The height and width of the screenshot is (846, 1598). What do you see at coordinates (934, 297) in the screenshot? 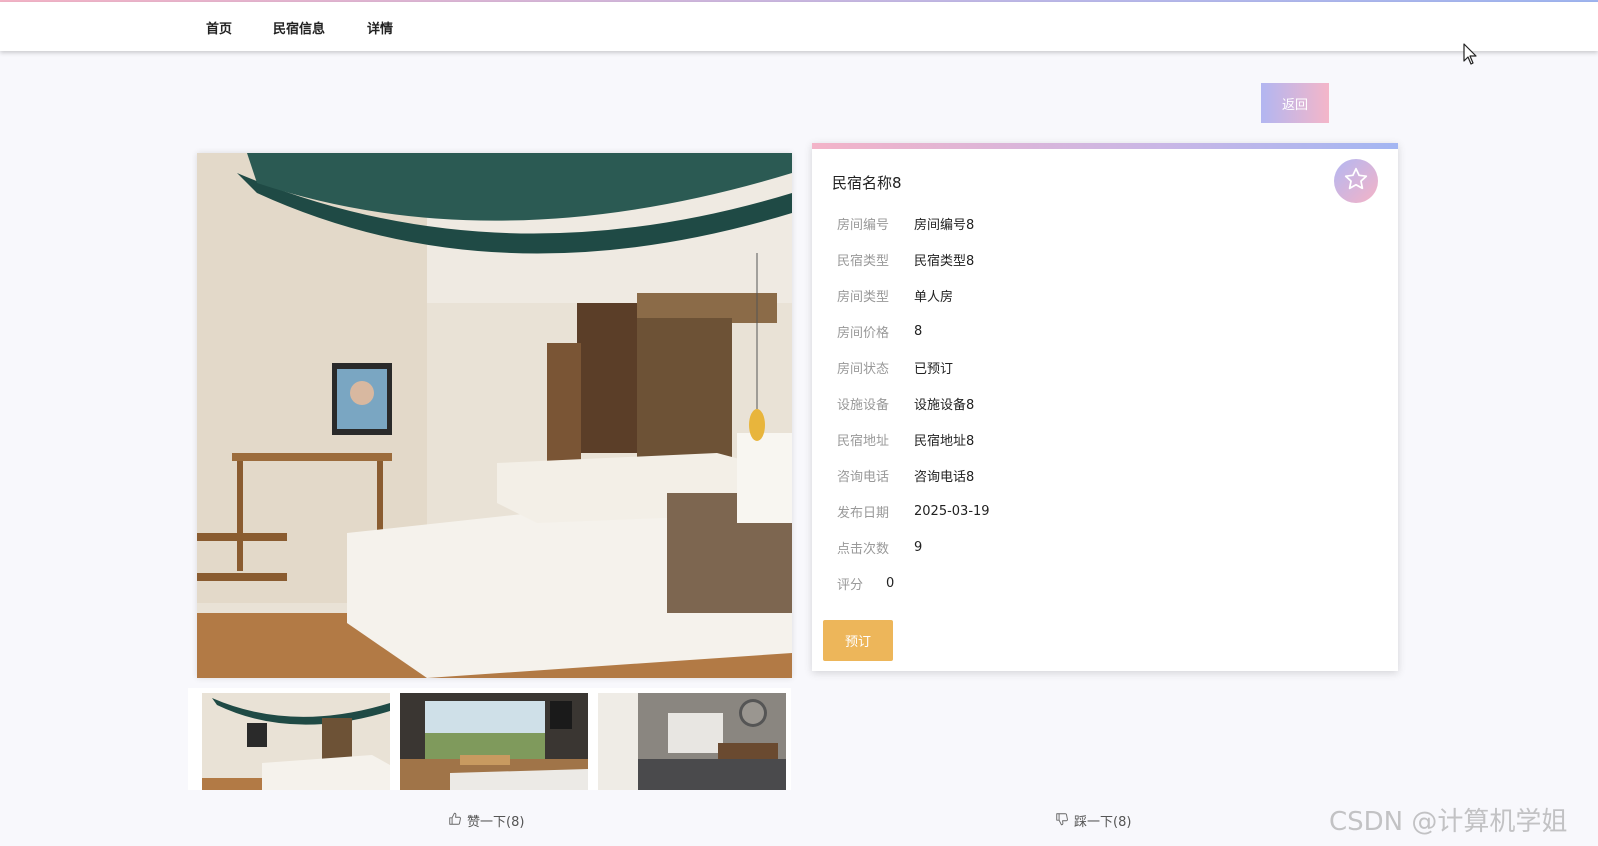
I see `field-value: 单人房` at bounding box center [934, 297].